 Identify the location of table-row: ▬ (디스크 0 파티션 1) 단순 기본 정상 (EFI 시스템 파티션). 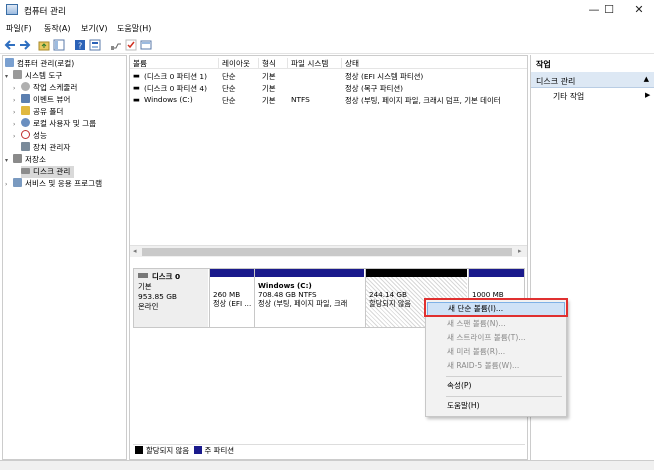
(328, 75).